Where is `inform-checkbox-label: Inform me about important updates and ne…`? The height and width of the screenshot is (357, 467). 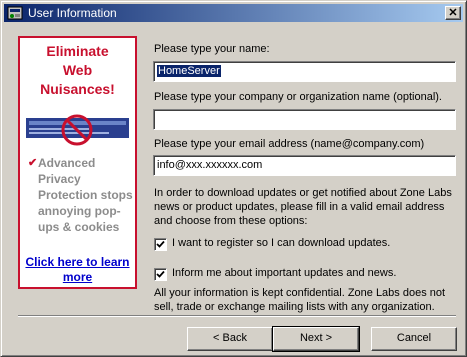 inform-checkbox-label: Inform me about important updates and ne… is located at coordinates (284, 273).